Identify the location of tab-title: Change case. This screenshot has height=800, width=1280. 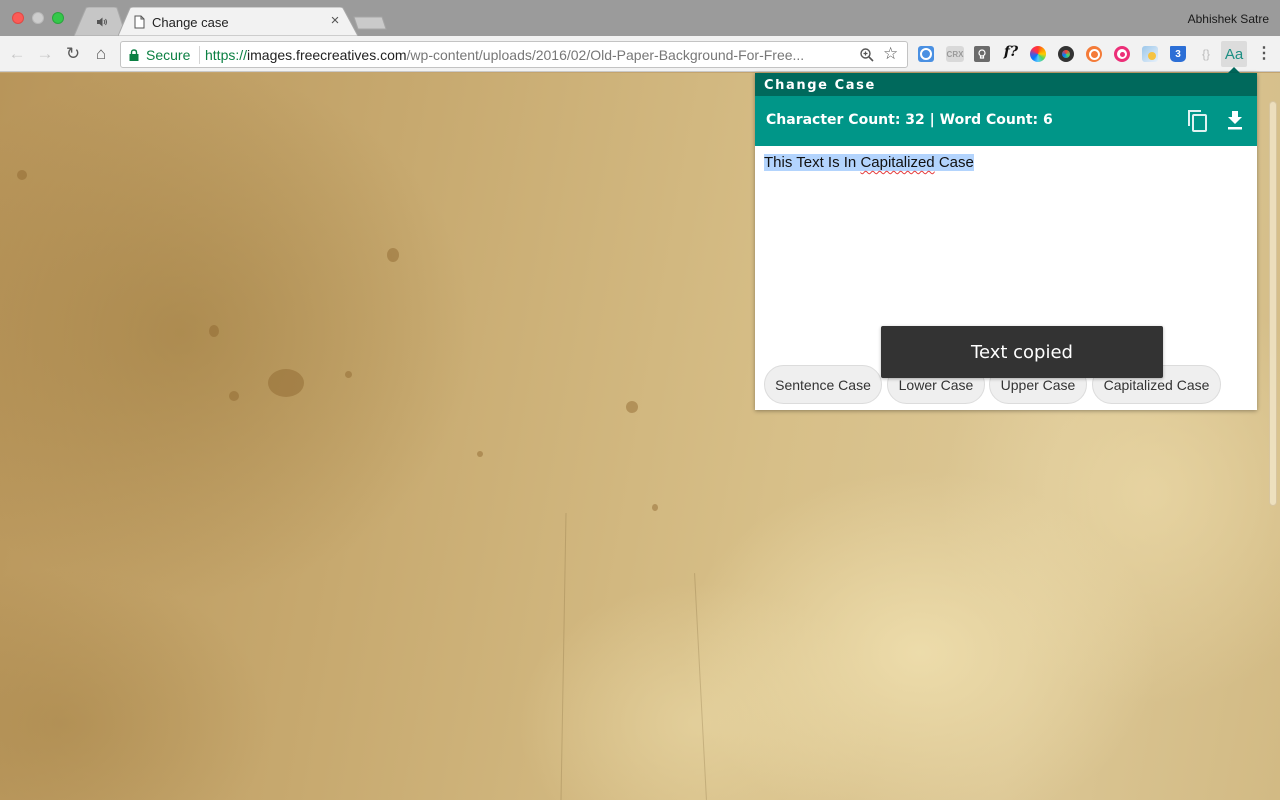
(190, 22).